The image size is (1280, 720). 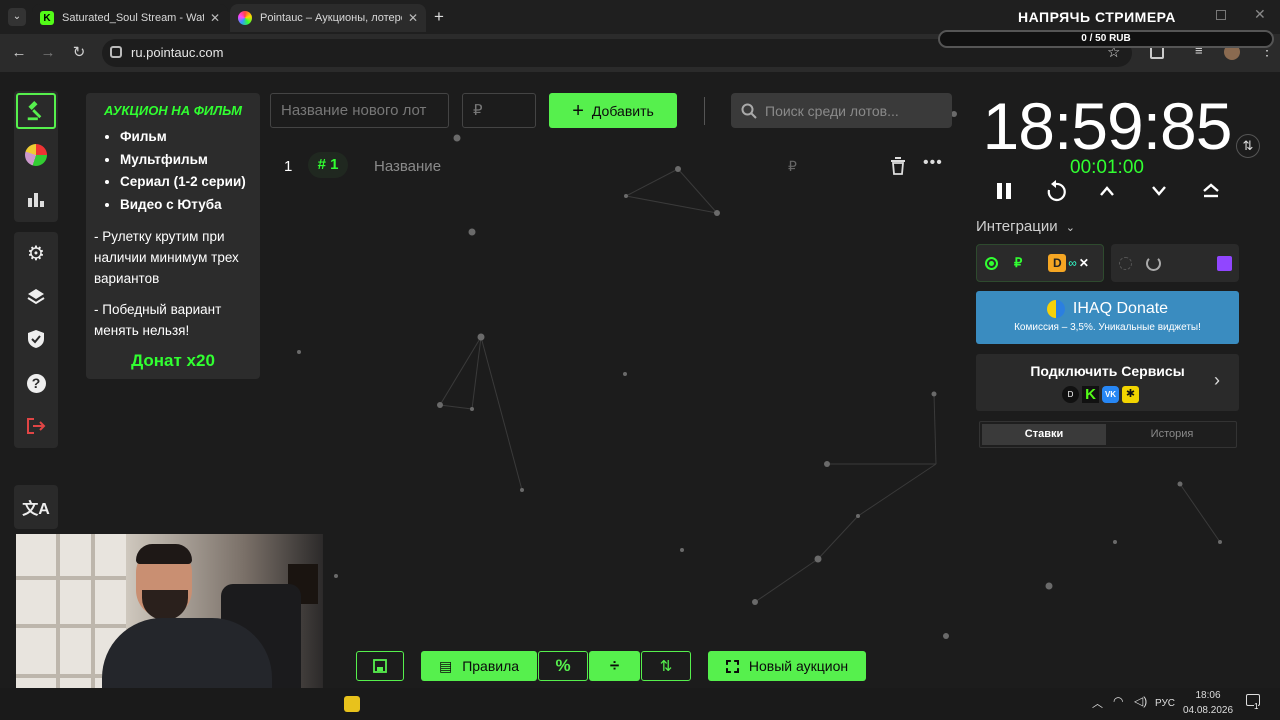 I want to click on timer-increment: 00:01:00, so click(x=1107, y=167).